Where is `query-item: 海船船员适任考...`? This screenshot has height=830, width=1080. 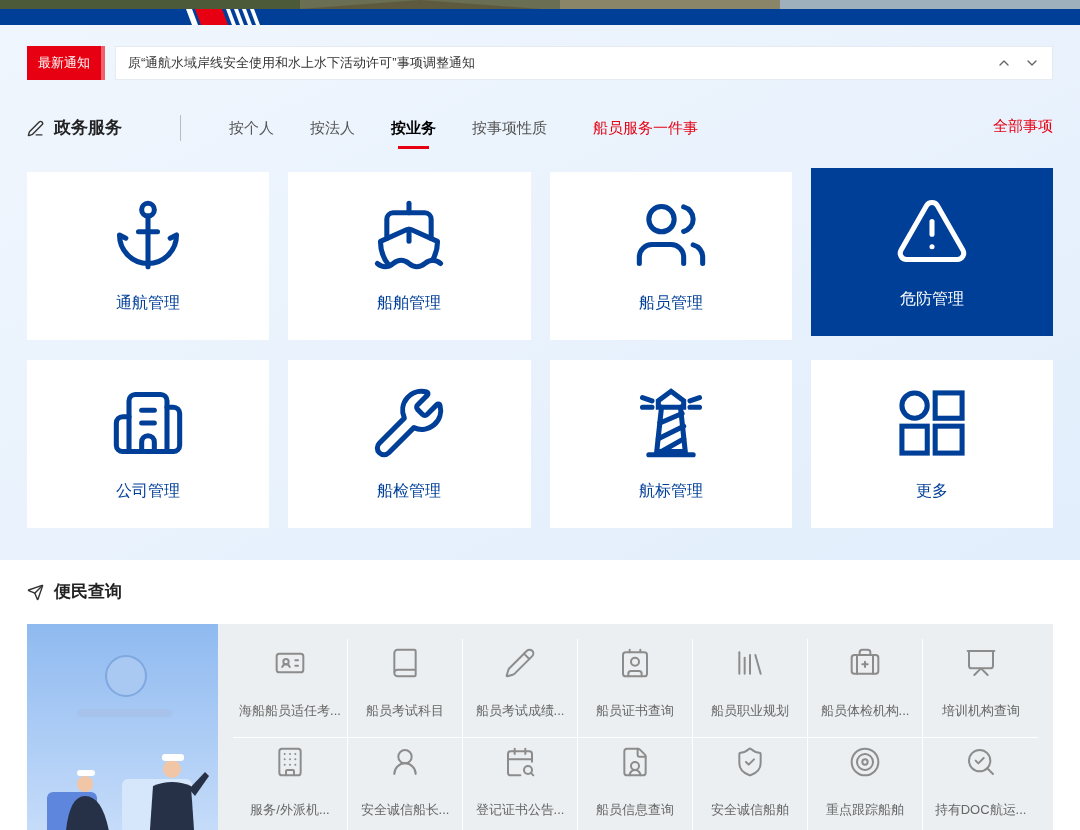 query-item: 海船船员适任考... is located at coordinates (290, 688).